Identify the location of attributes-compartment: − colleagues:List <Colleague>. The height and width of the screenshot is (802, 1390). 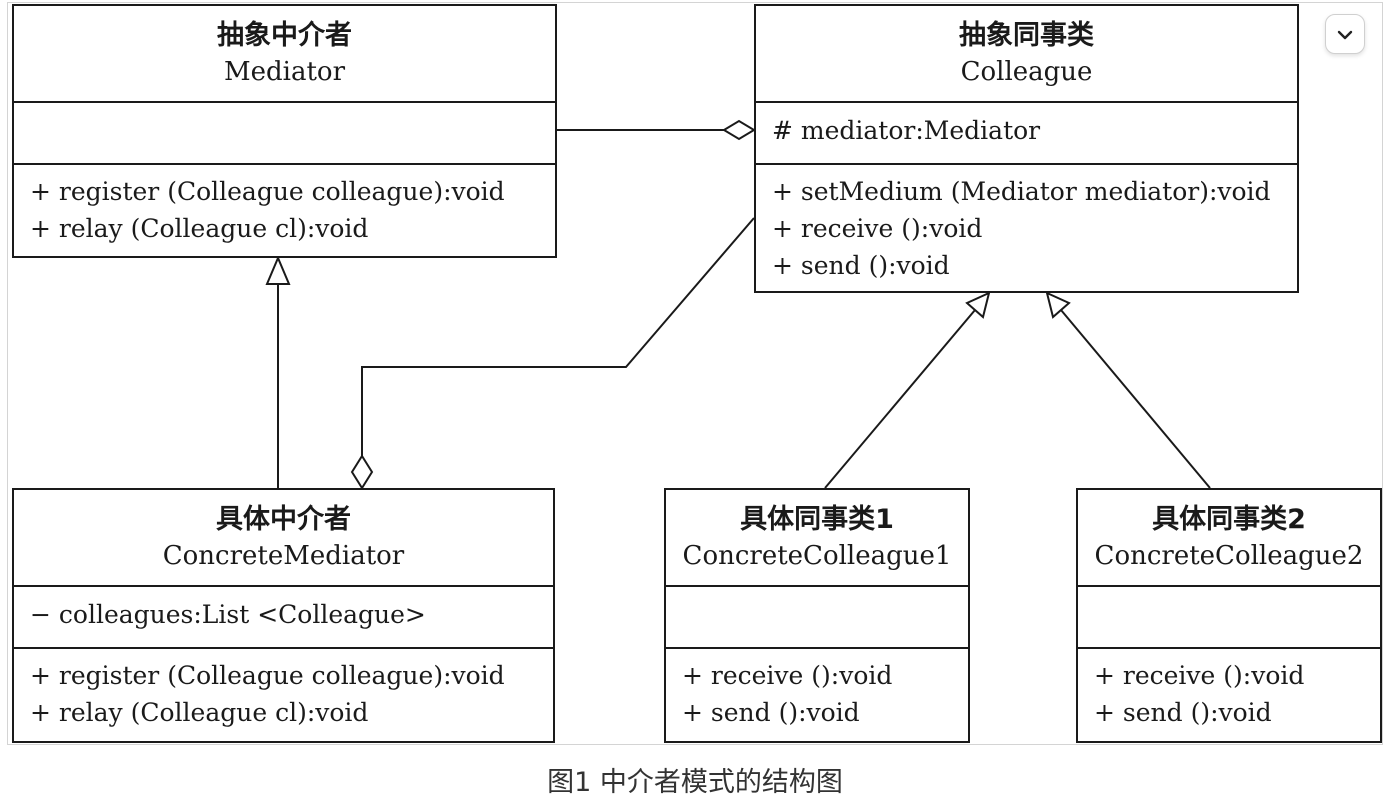
(283, 618).